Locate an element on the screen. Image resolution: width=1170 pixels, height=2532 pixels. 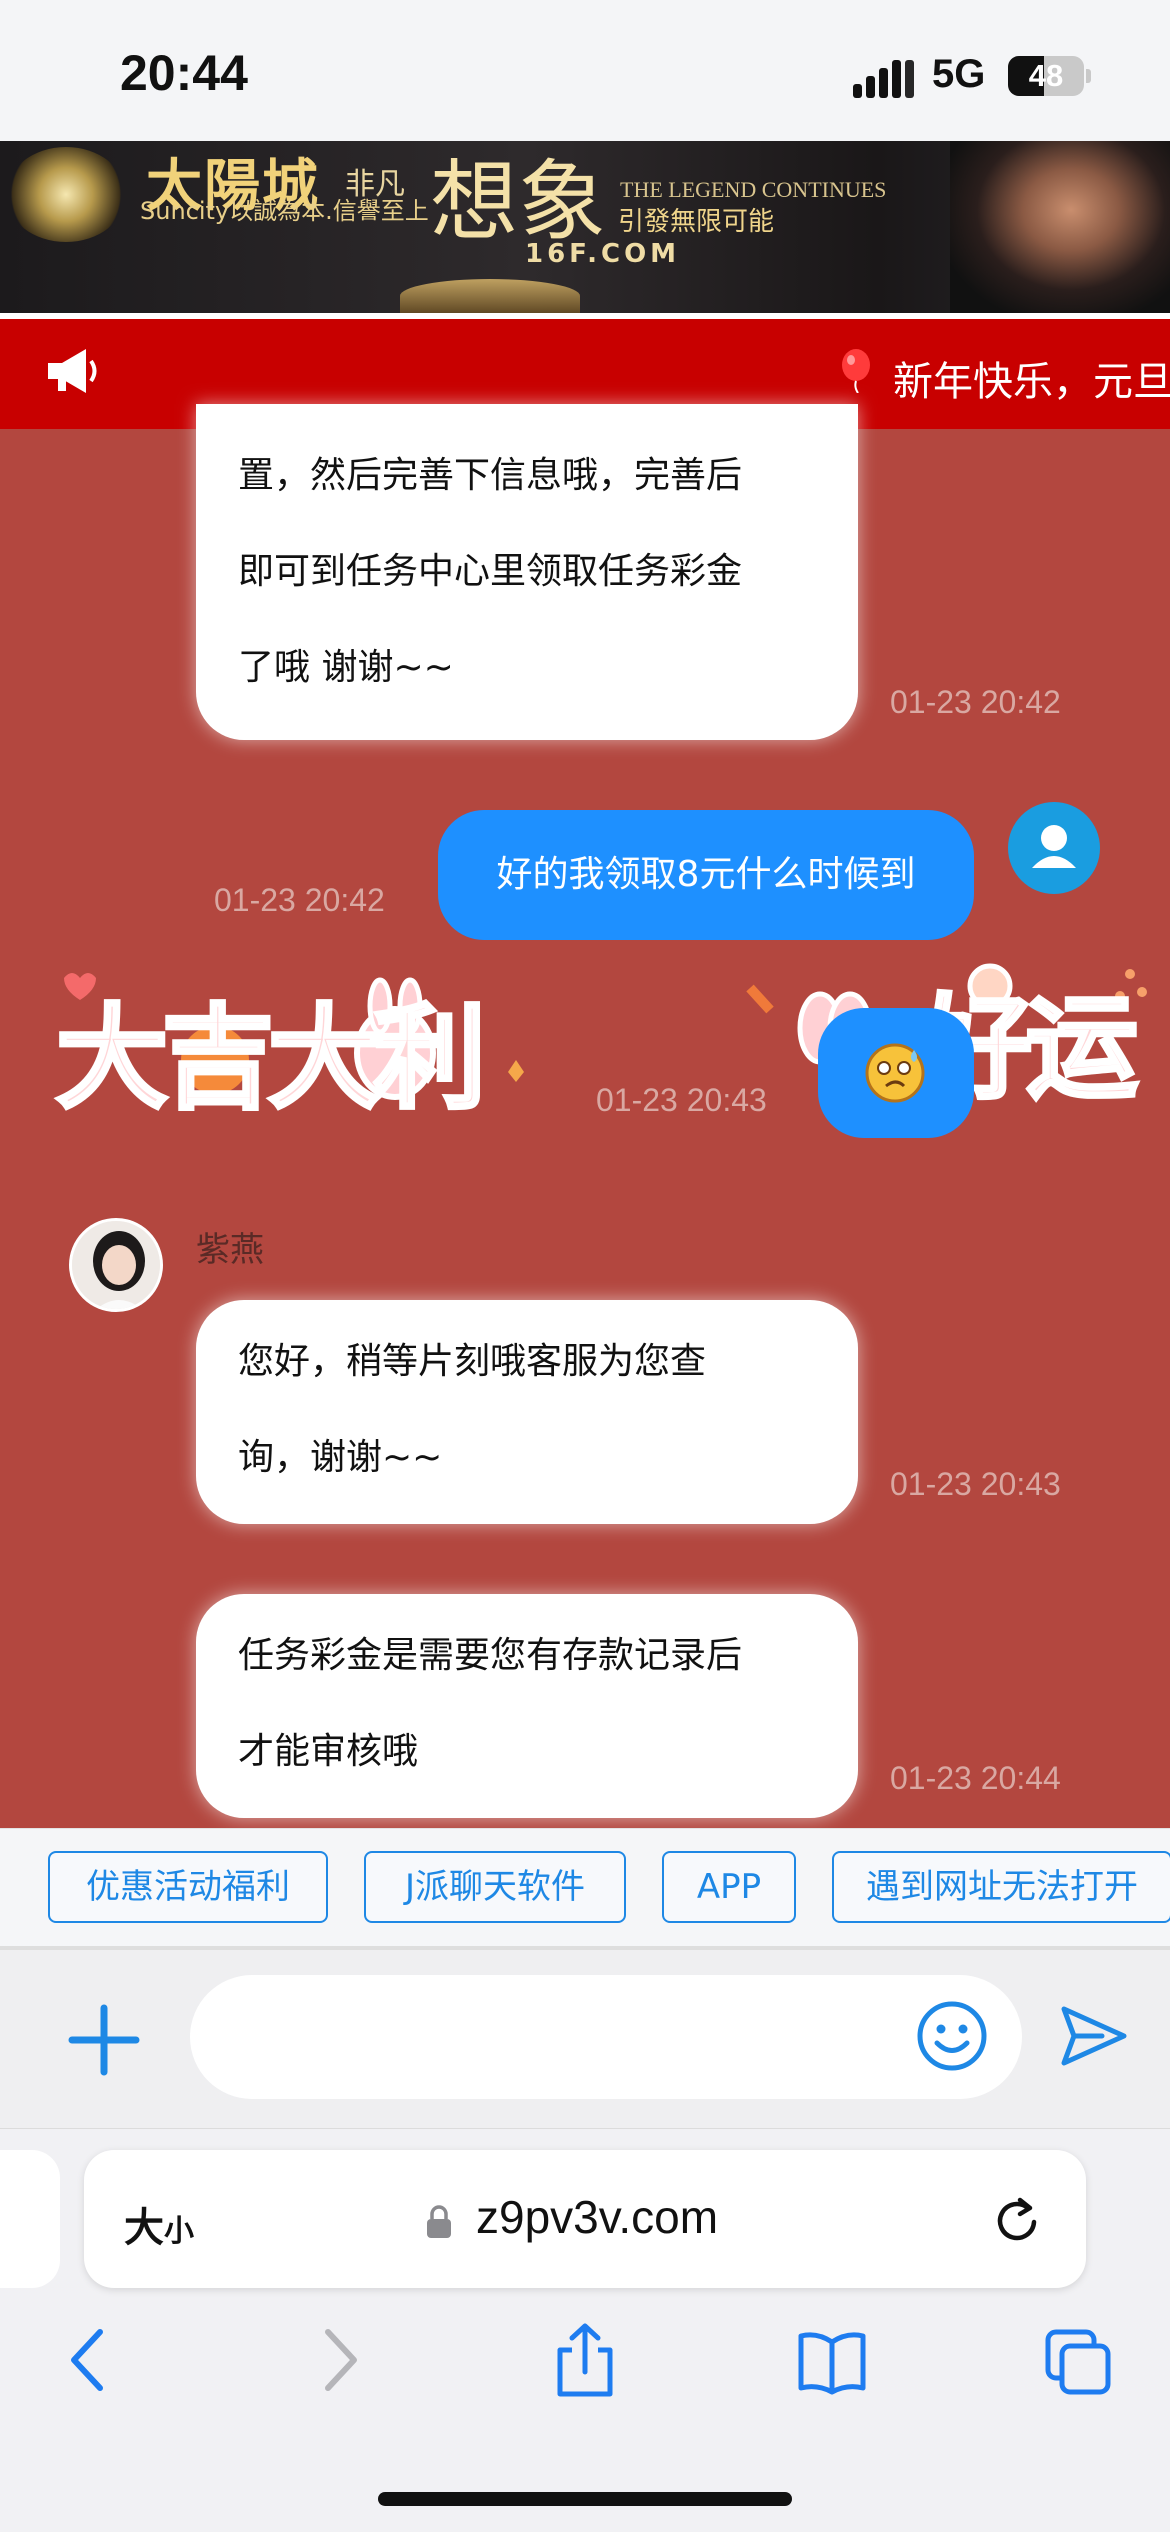
quick-button-promotions: 优惠活动福利 is located at coordinates (188, 1887).